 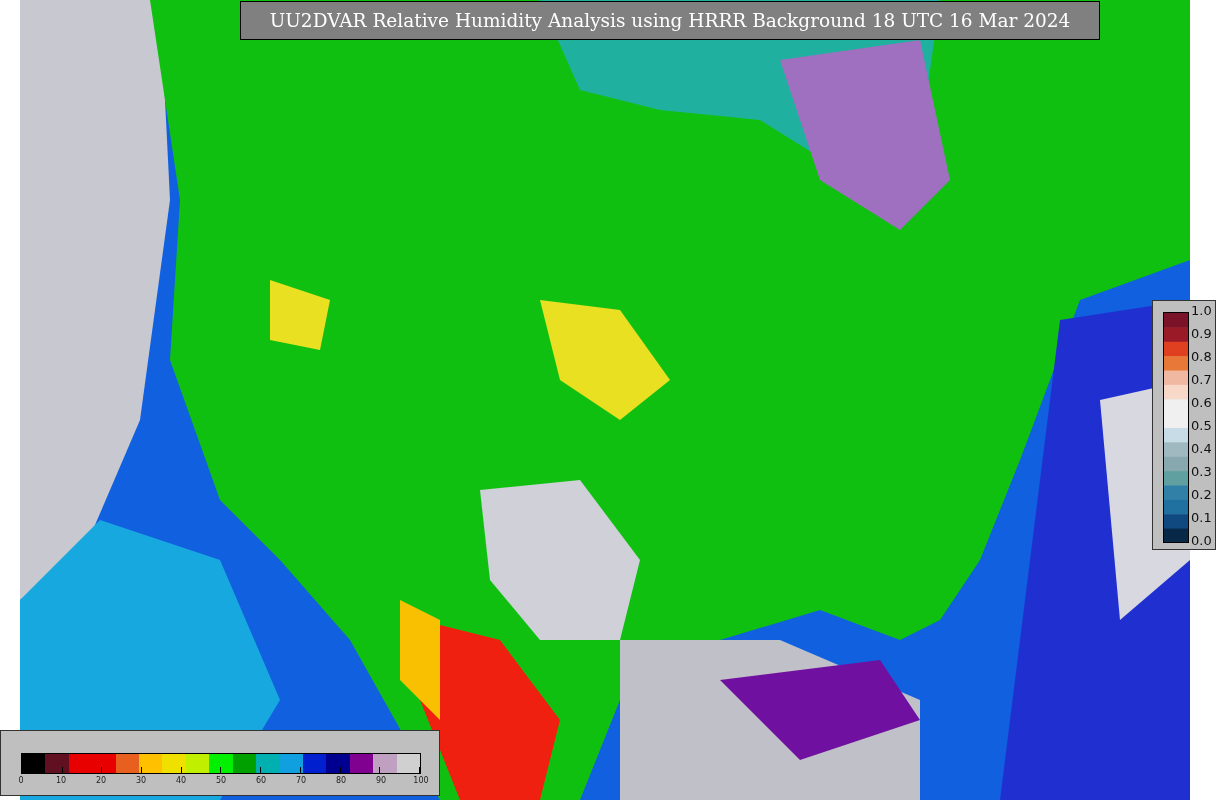 What do you see at coordinates (1201, 311) in the screenshot?
I see `tick-label: 1.0` at bounding box center [1201, 311].